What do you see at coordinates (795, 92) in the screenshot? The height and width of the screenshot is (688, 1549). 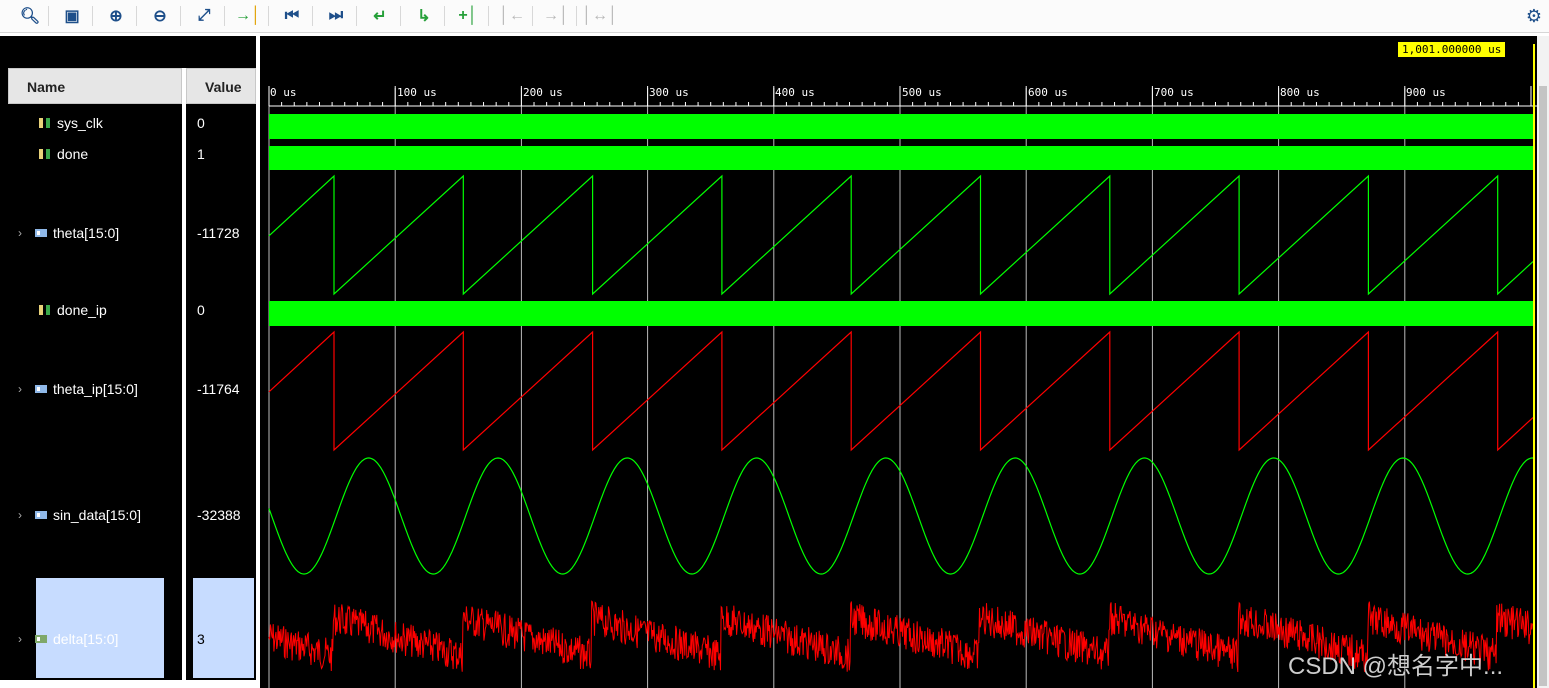 I see `time-tick-label: 400 us` at bounding box center [795, 92].